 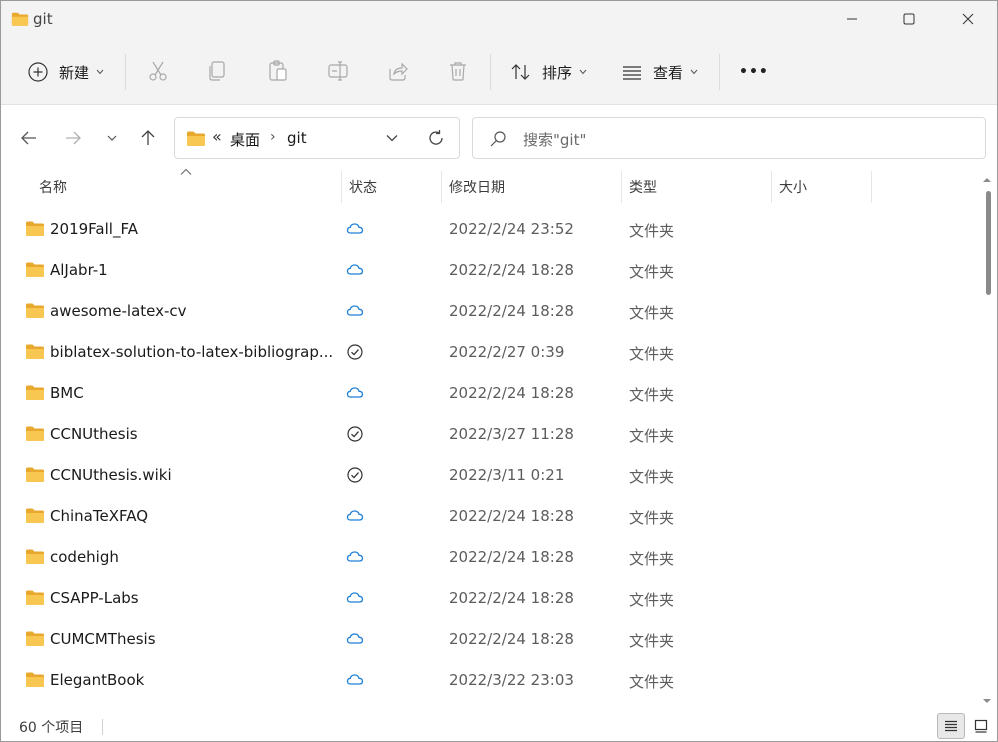 What do you see at coordinates (398, 71) in the screenshot?
I see `share-icon` at bounding box center [398, 71].